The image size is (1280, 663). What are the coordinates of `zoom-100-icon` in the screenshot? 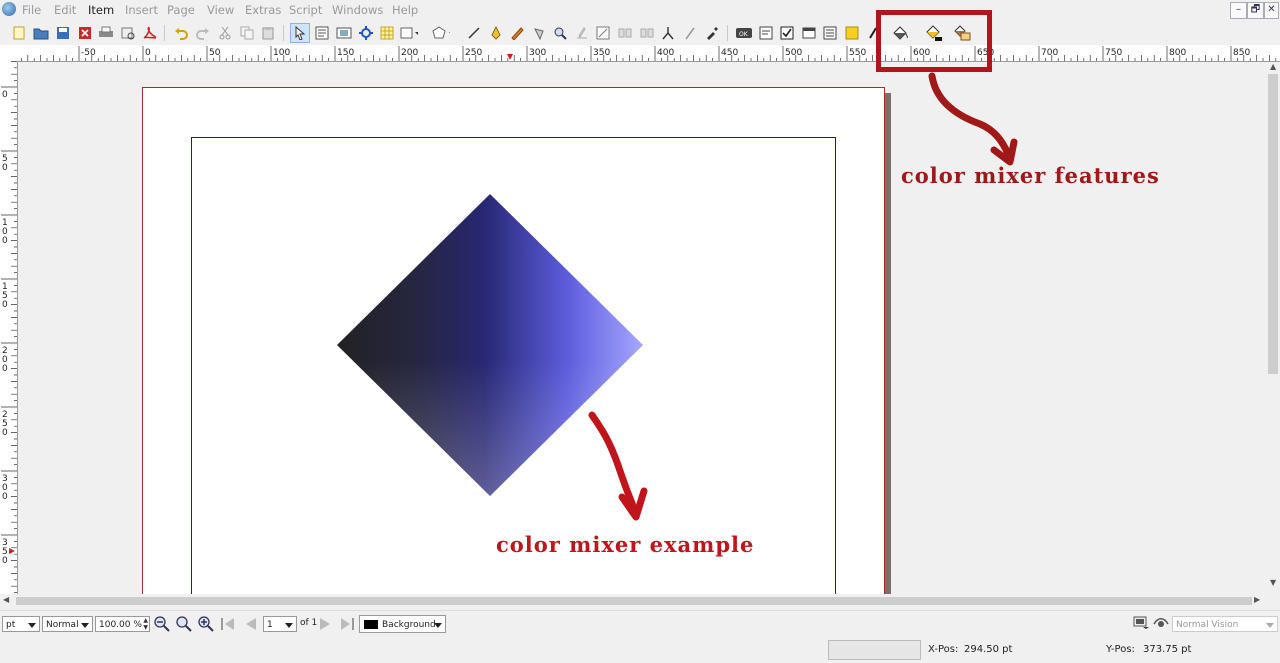 It's located at (184, 625).